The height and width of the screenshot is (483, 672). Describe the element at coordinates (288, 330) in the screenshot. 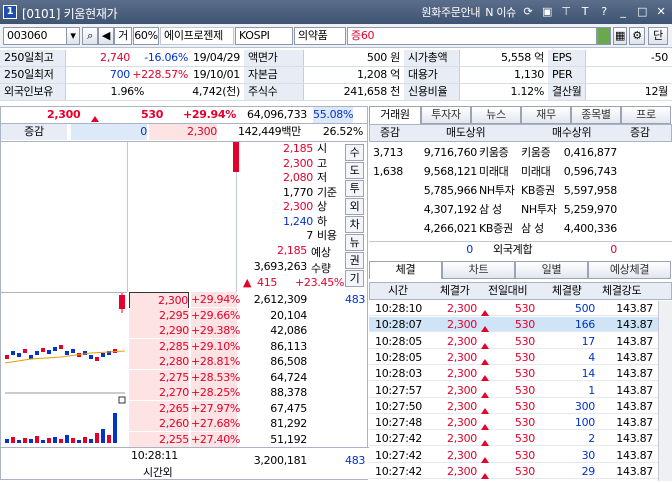

I see `bid-qty: 42,086` at that location.